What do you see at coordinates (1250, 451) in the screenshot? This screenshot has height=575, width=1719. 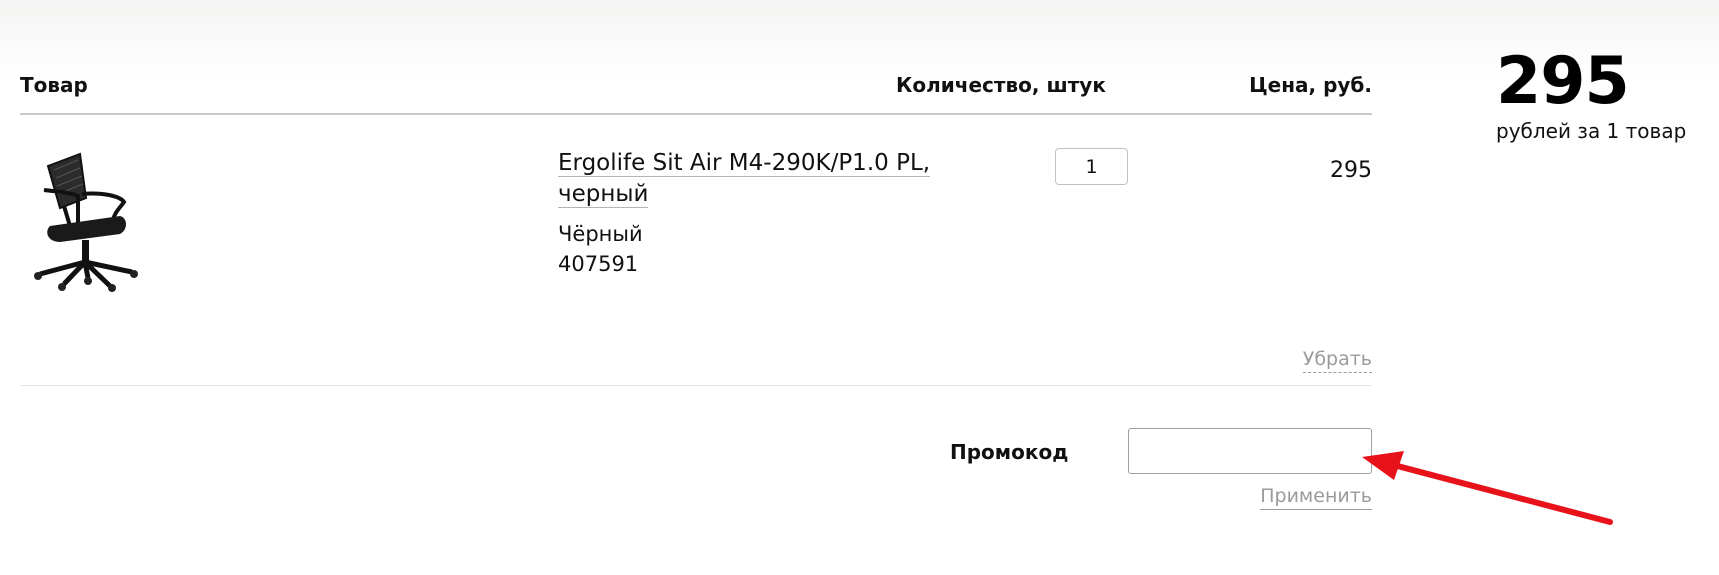 I see `promo-code-input` at bounding box center [1250, 451].